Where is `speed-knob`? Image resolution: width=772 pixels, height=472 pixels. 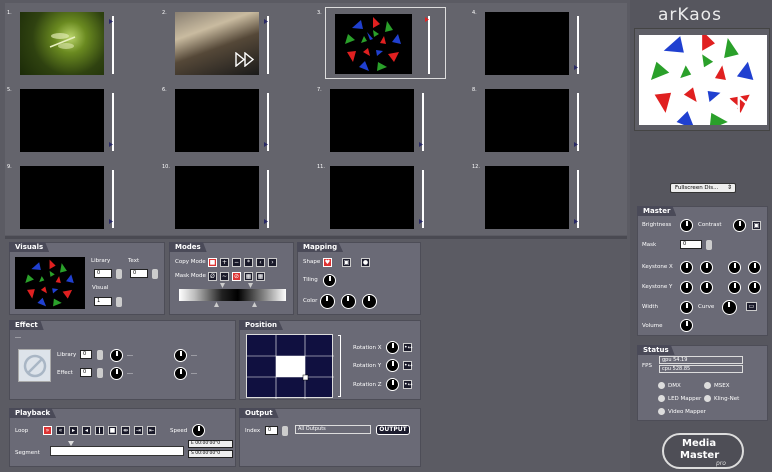
speed-knob is located at coordinates (198, 430).